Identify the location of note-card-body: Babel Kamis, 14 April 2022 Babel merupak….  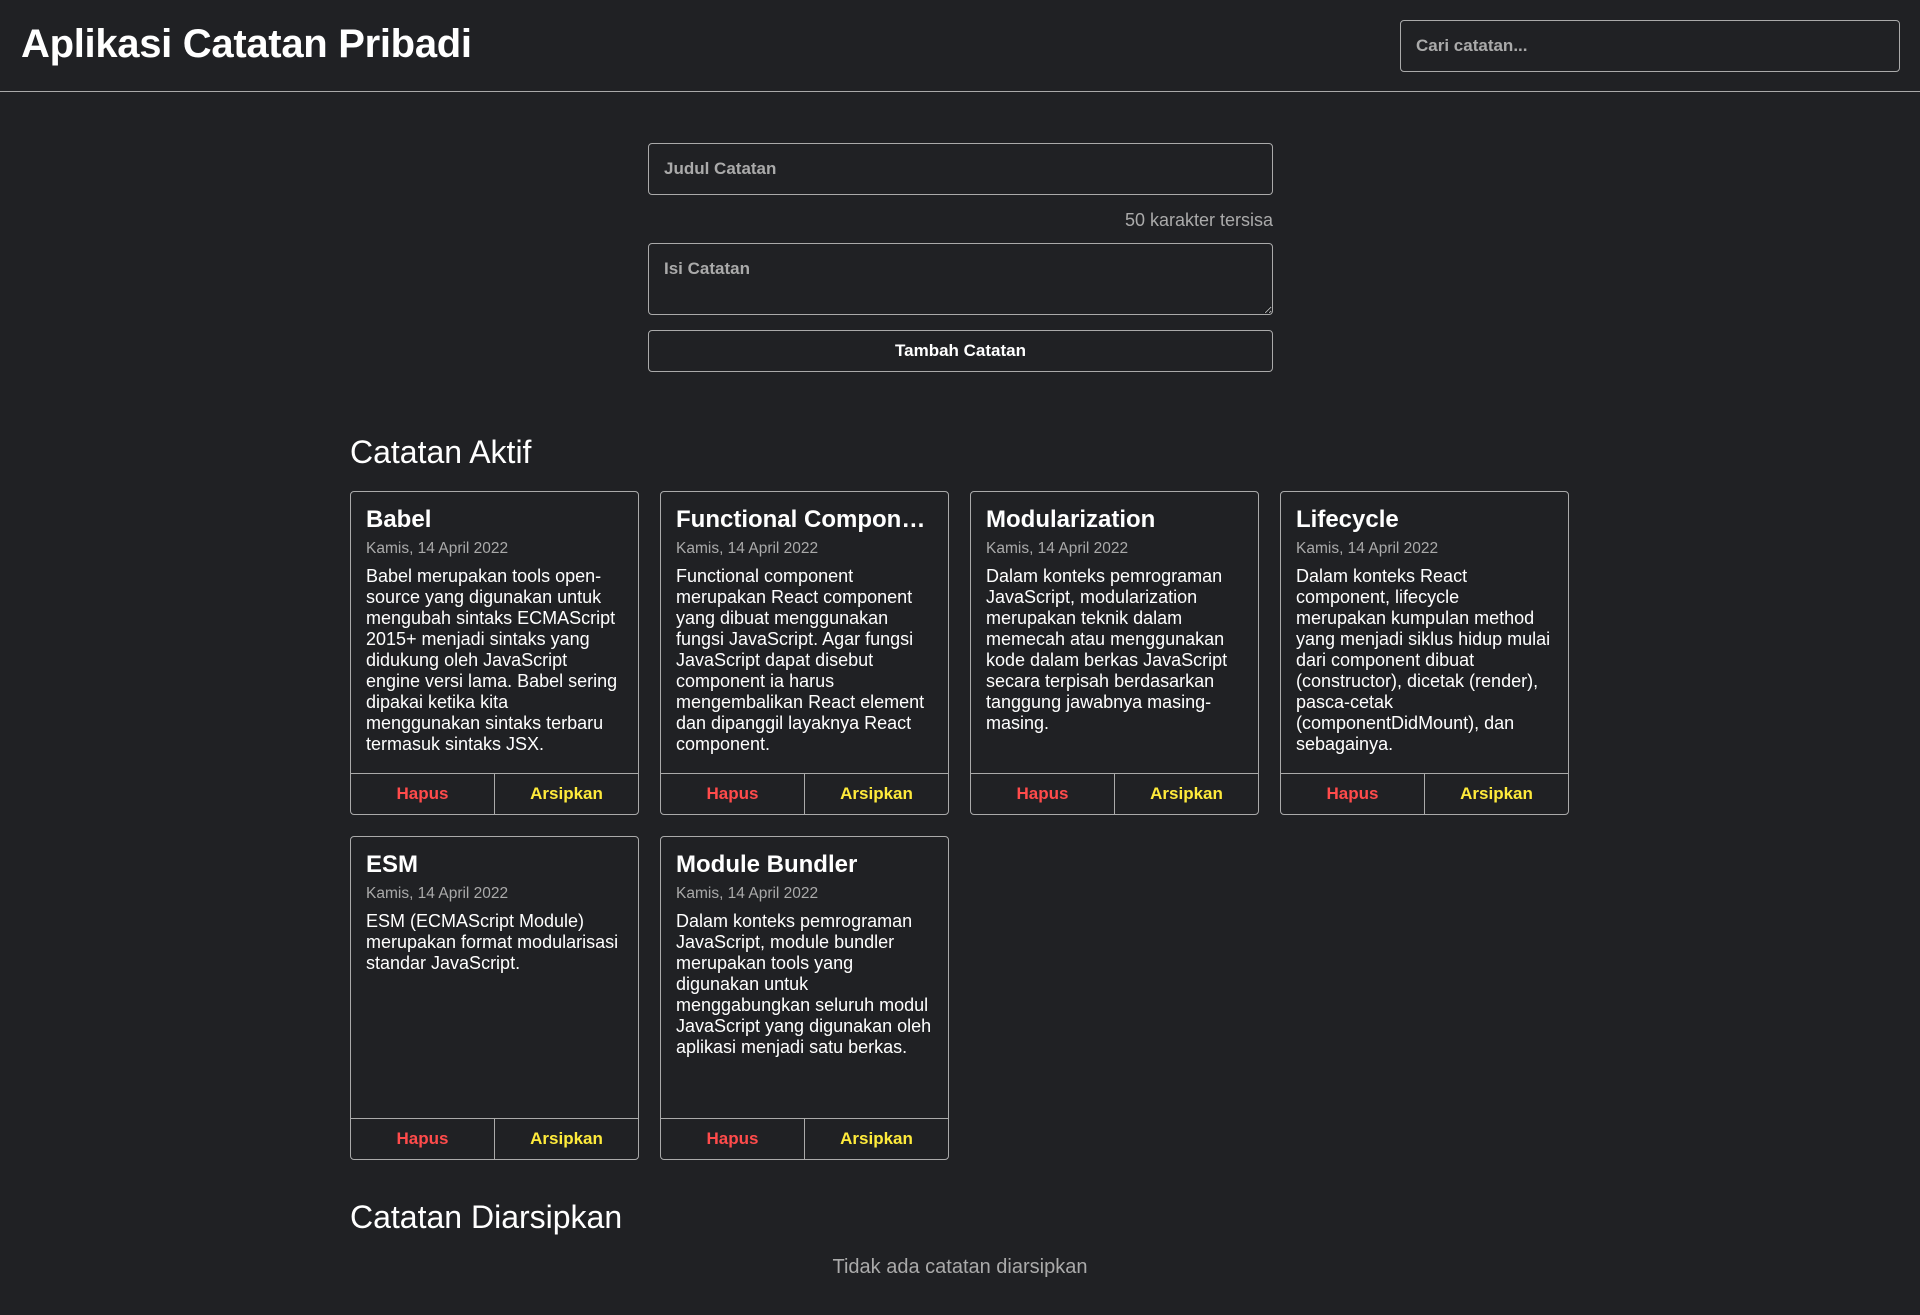
(494, 632).